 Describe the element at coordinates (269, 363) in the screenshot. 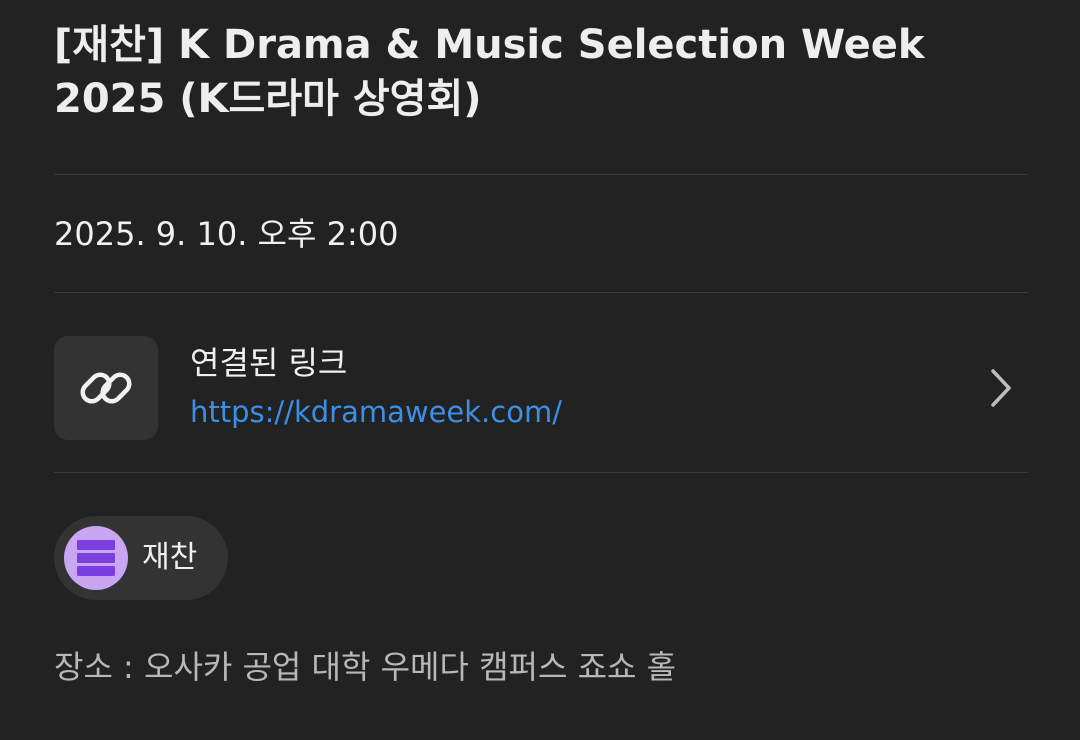

I see `link-label: 연결된 링크` at that location.